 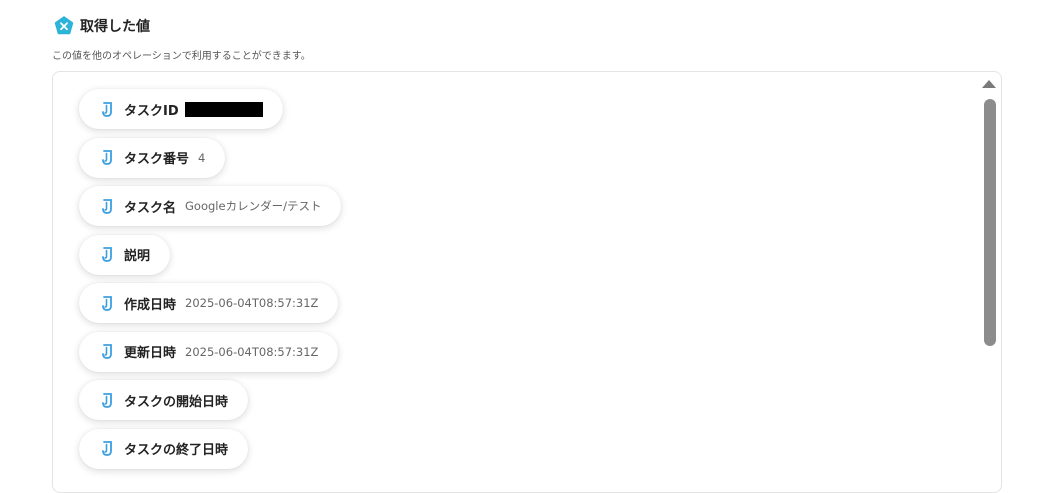 I want to click on value-chip-task-number: タスク番号 4, so click(x=152, y=157).